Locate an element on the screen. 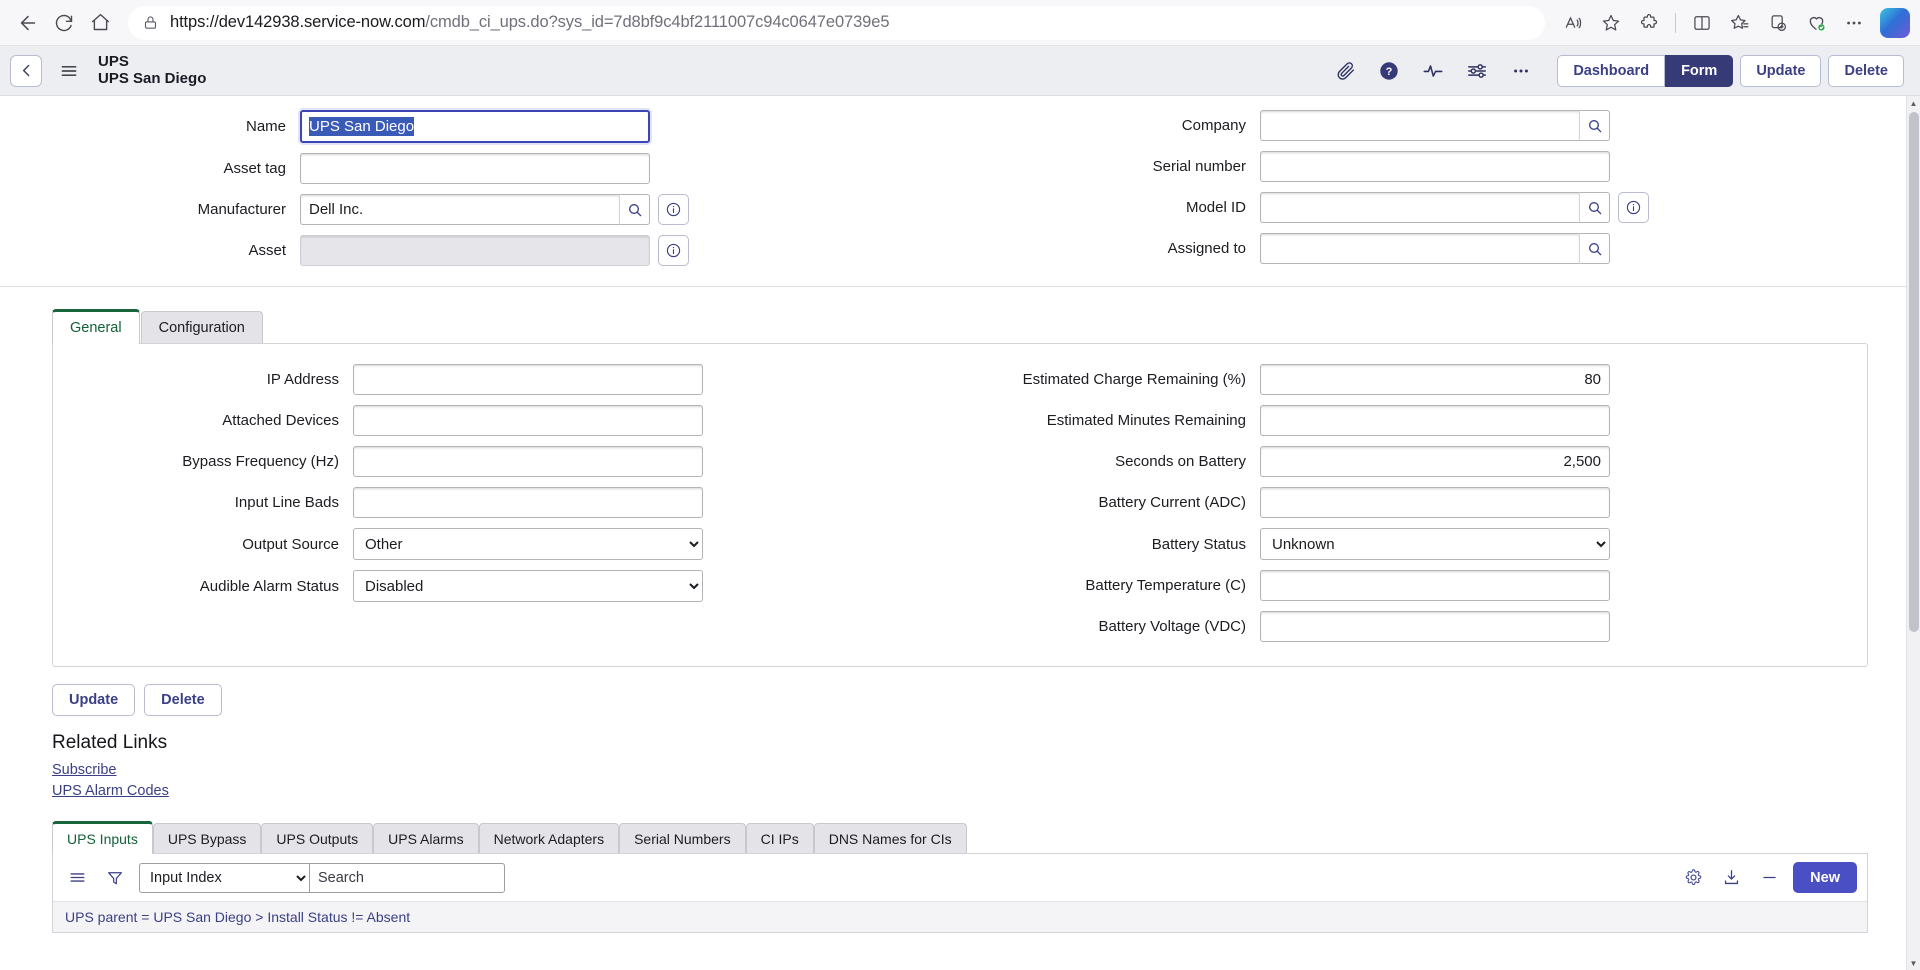 Image resolution: width=1920 pixels, height=970 pixels. table-label: UPS is located at coordinates (113, 61).